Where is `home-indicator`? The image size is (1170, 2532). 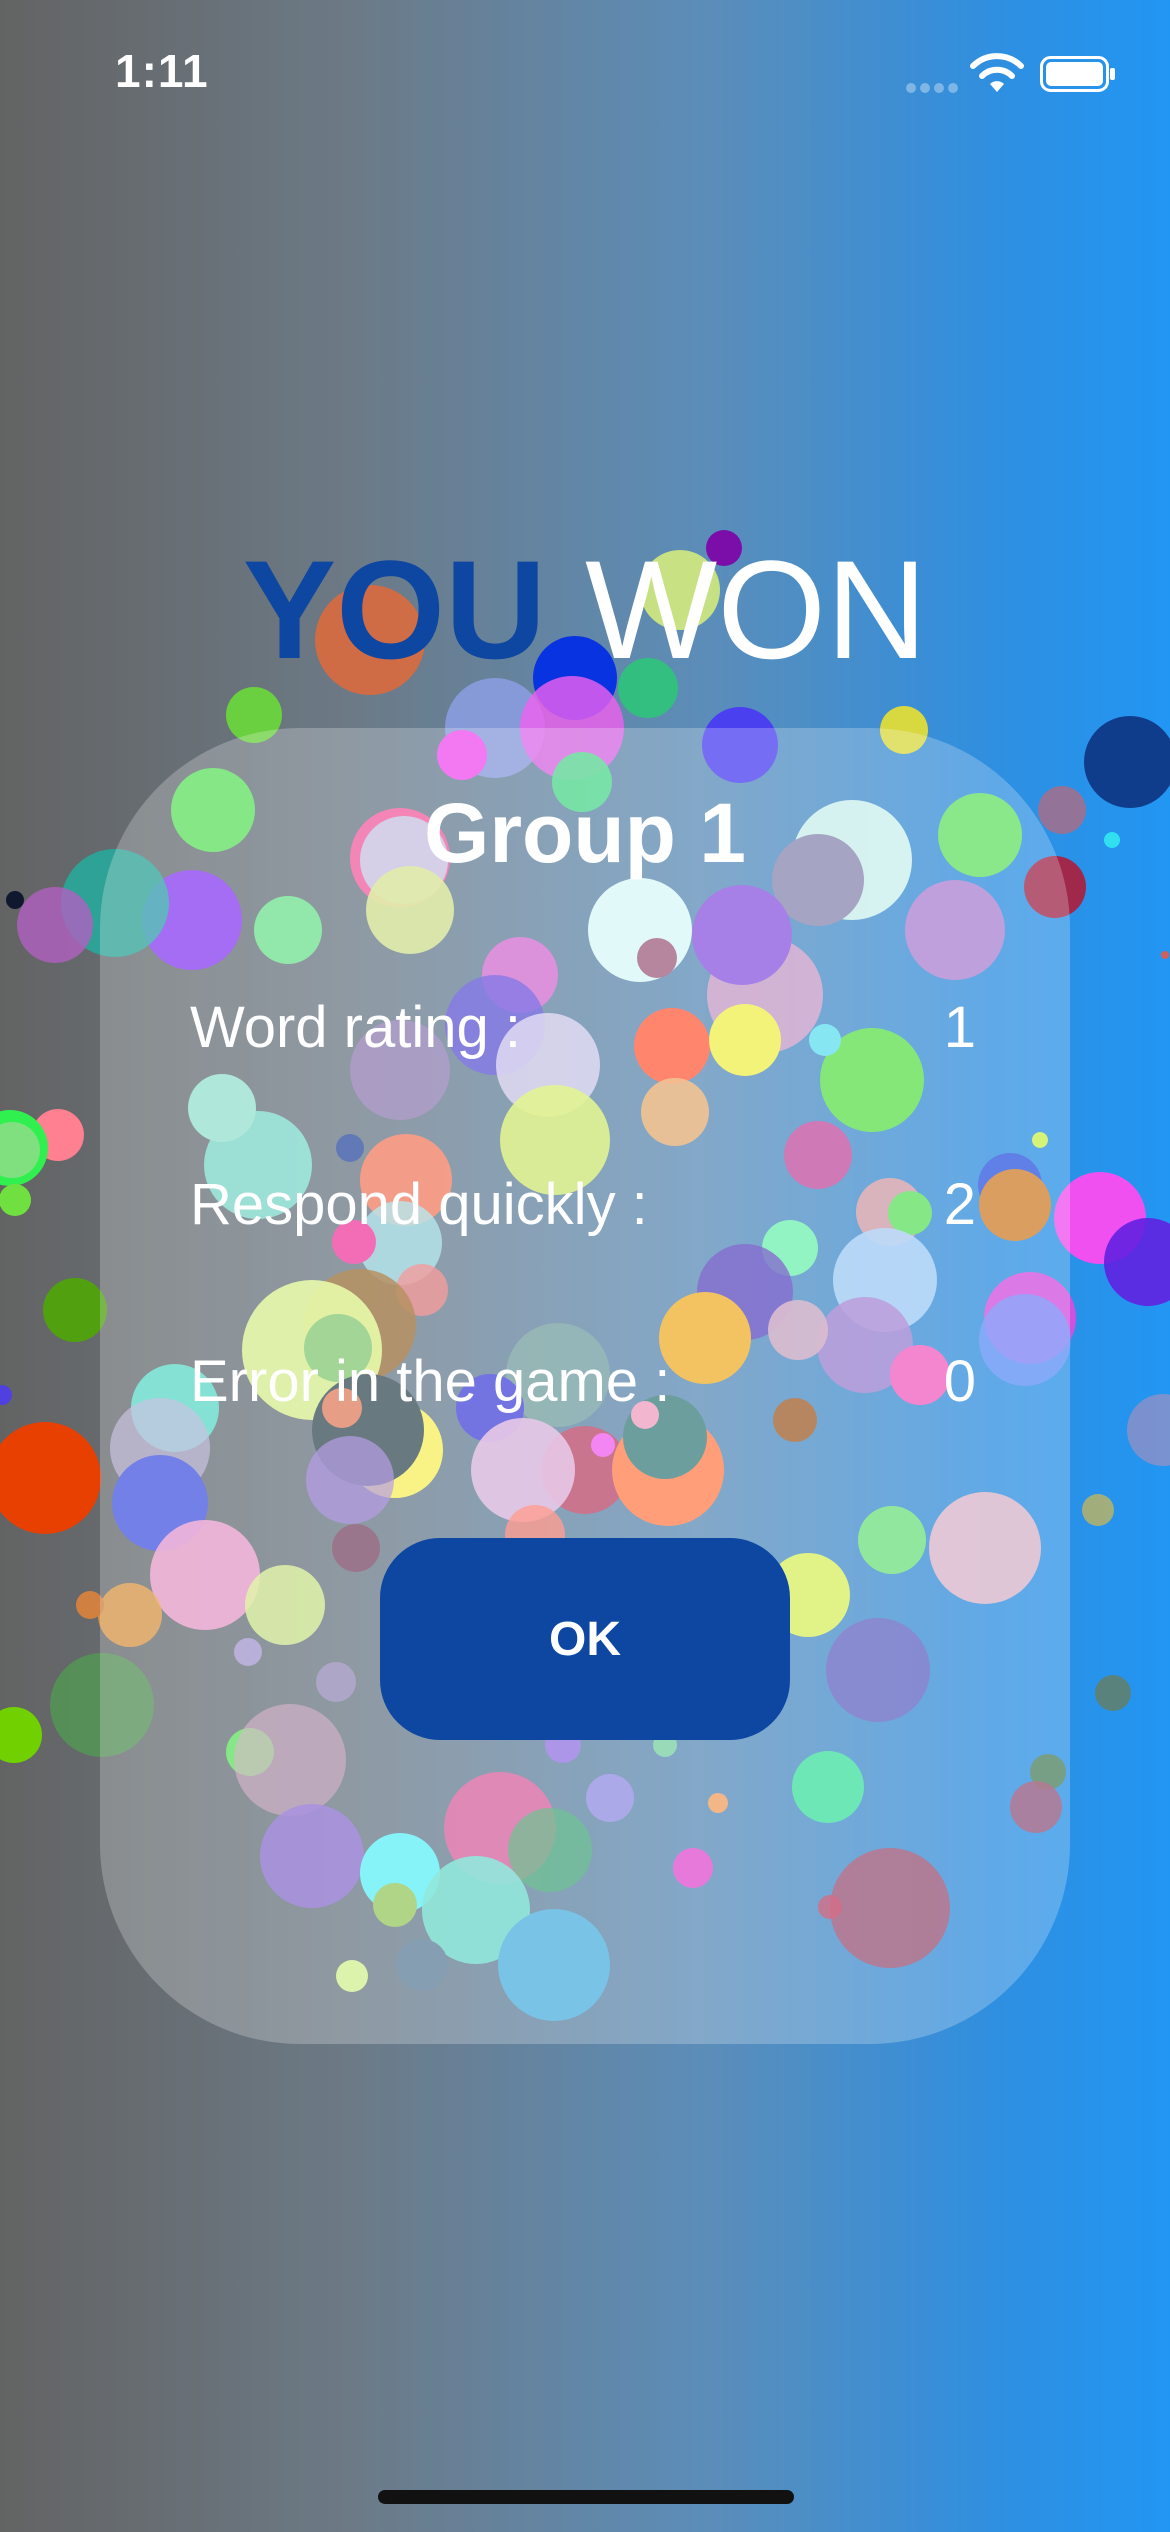
home-indicator is located at coordinates (586, 2497).